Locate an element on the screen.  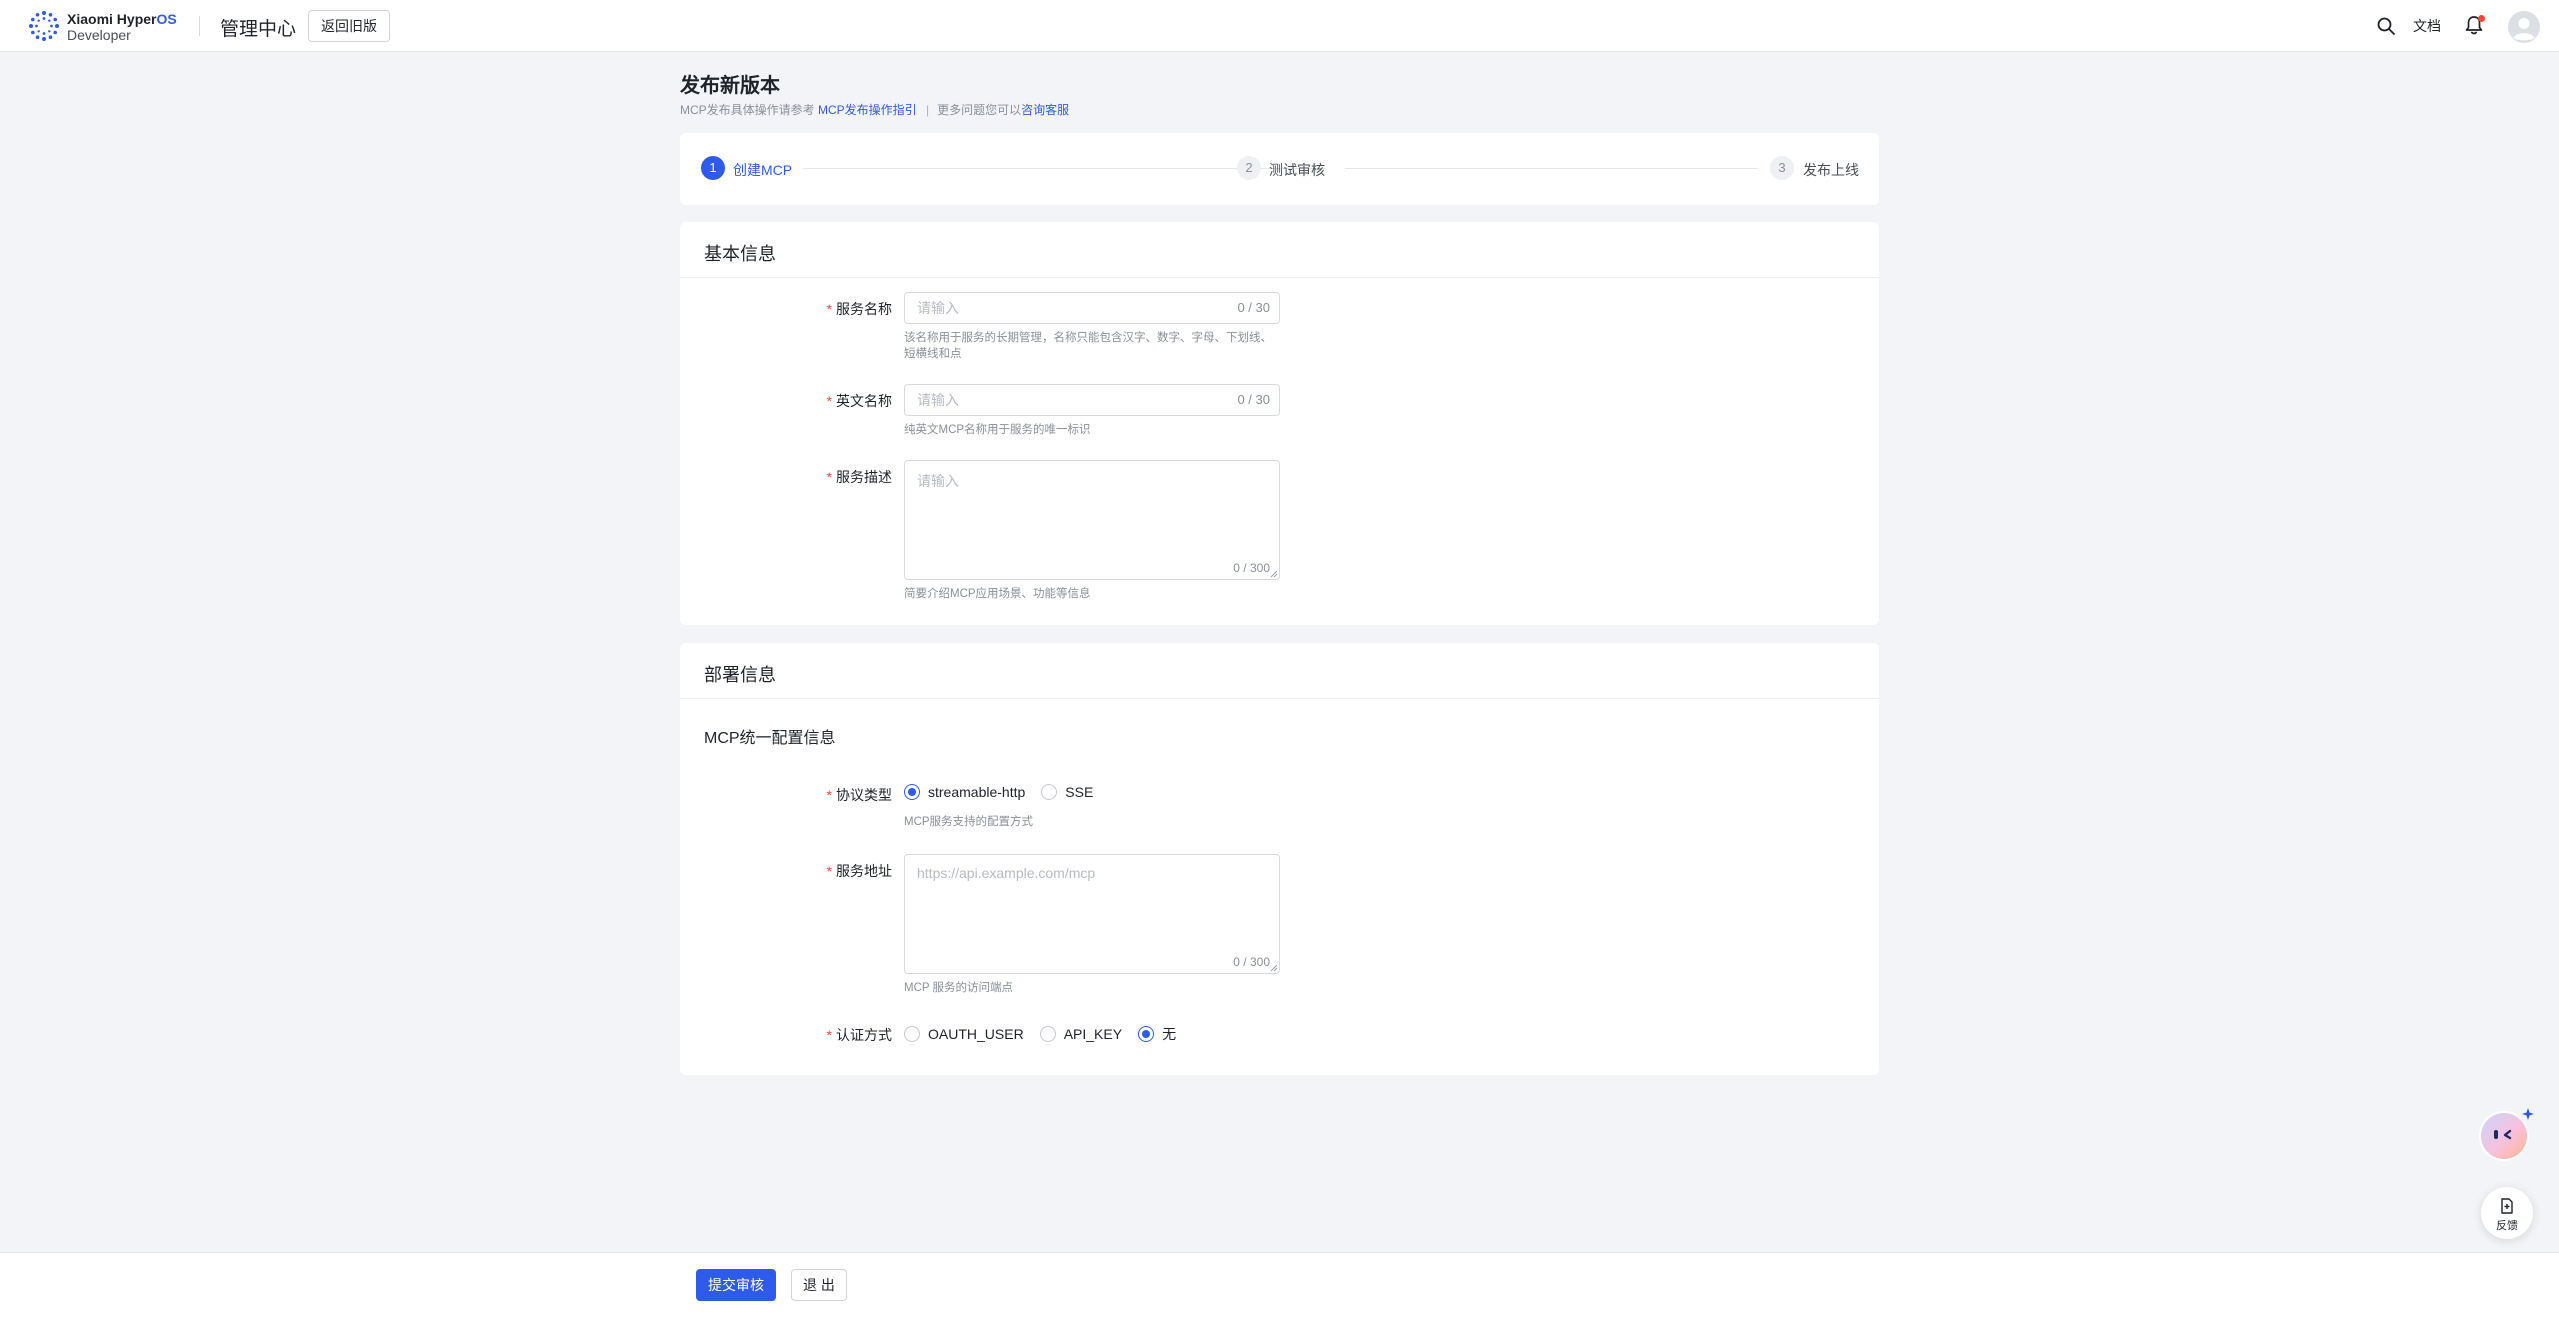
protocol-help: MCP服务支持的配置方式 is located at coordinates (969, 822).